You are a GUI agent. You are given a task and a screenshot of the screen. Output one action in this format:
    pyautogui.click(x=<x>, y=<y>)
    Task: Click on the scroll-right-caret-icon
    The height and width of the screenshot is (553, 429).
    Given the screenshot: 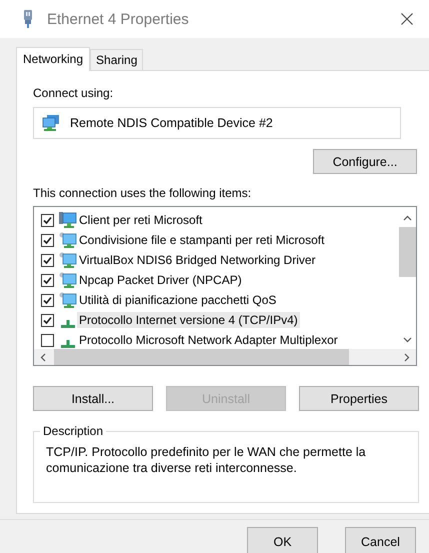 What is the action you would take?
    pyautogui.click(x=407, y=357)
    